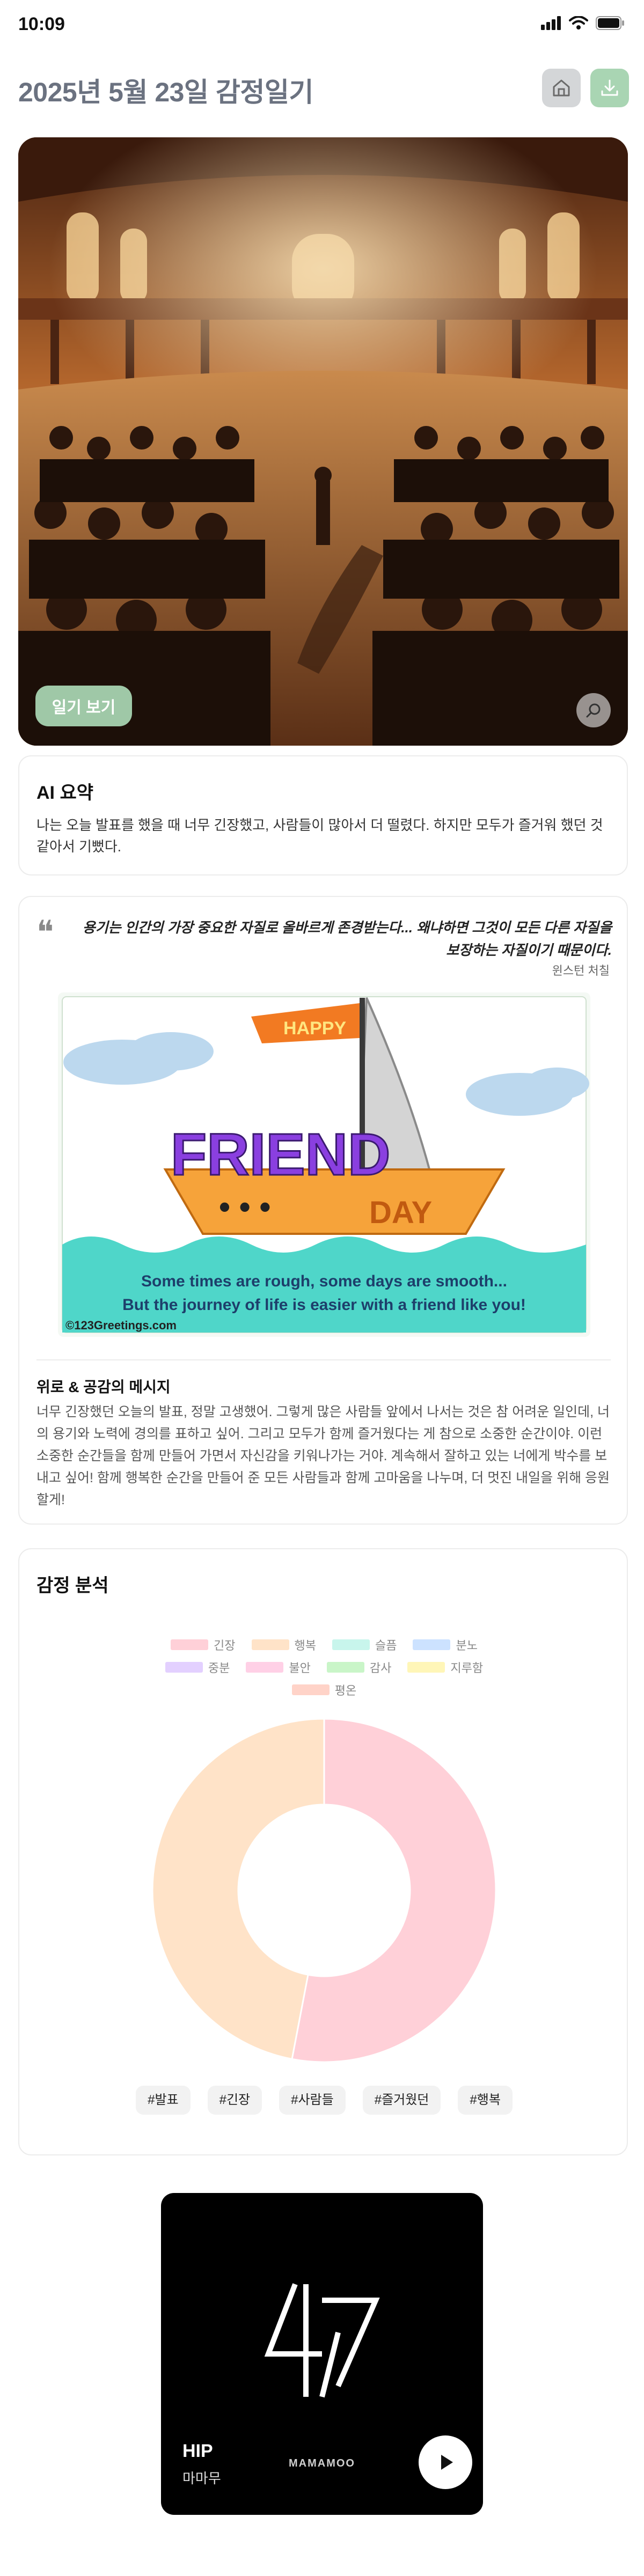 The height and width of the screenshot is (2576, 644). Describe the element at coordinates (581, 970) in the screenshot. I see `quote-author: 윈스턴 처칠` at that location.